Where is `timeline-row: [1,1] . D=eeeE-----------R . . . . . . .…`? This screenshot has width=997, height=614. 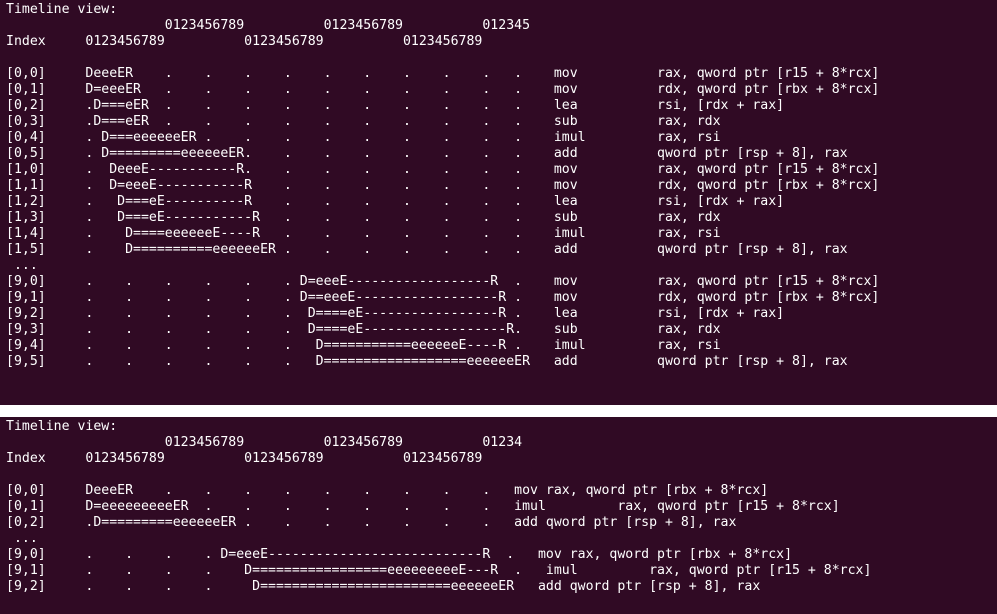 timeline-row: [1,1] . D=eeeE-----------R . . . . . . .… is located at coordinates (443, 185).